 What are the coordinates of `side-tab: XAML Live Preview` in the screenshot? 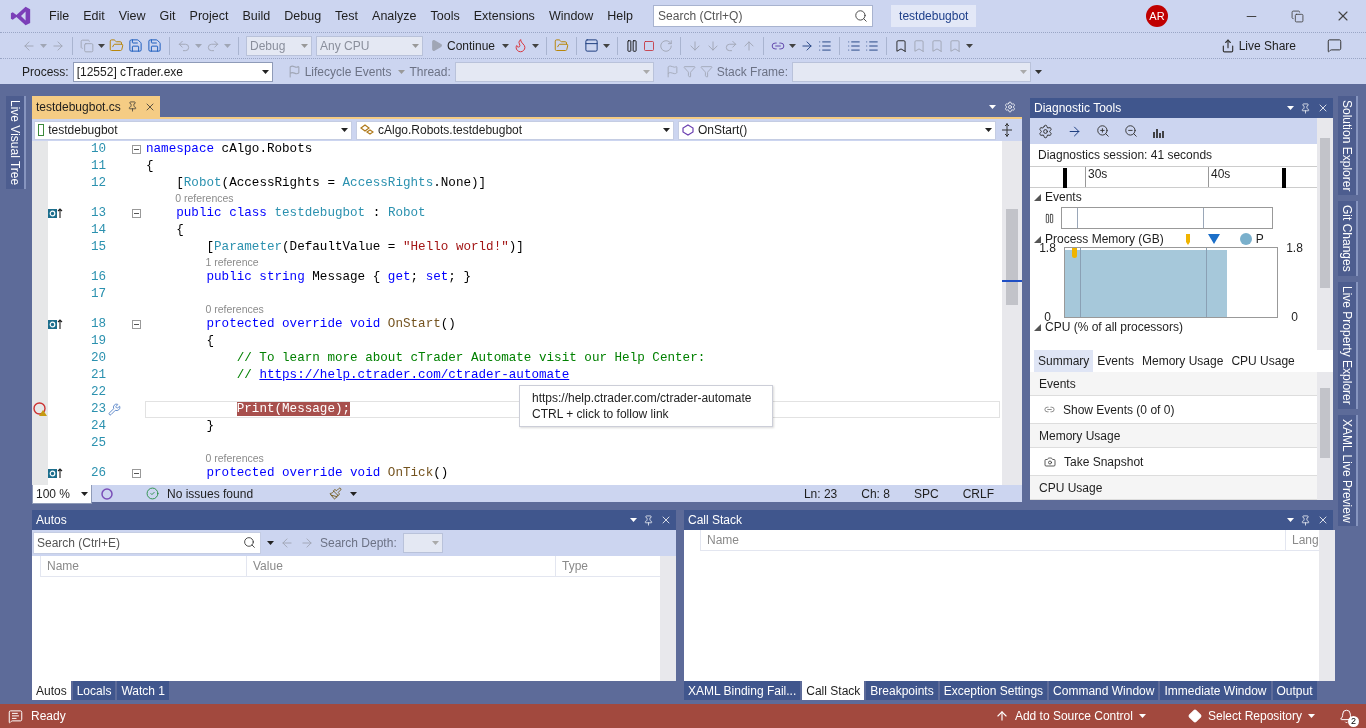 It's located at (1348, 470).